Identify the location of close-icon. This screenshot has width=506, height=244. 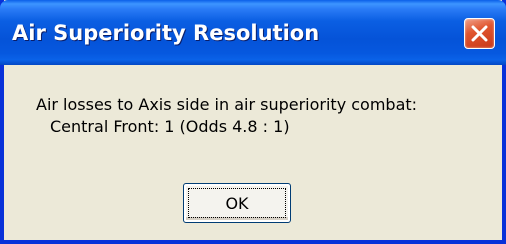
(479, 33).